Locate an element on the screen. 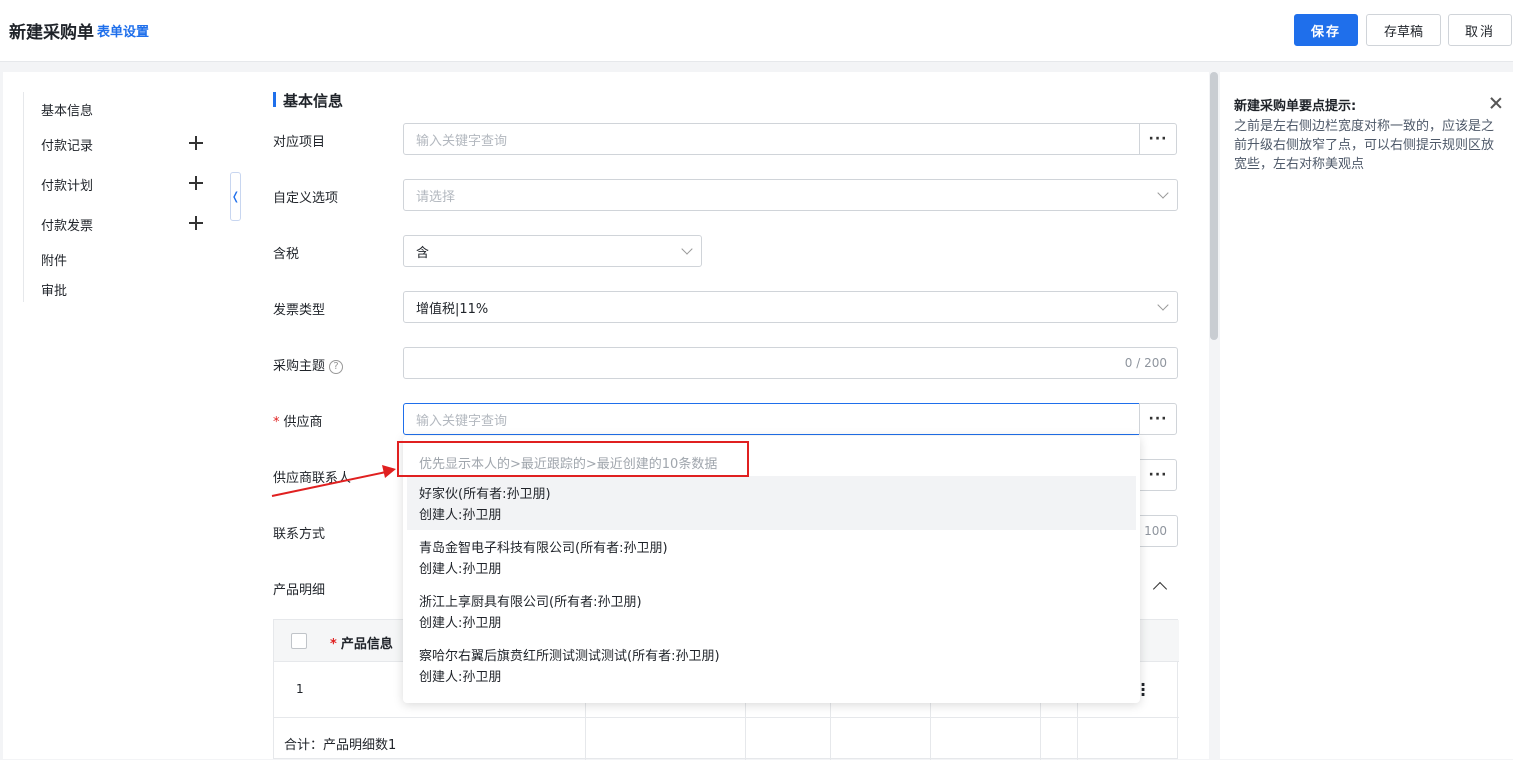 The height and width of the screenshot is (760, 1513). close-icon is located at coordinates (1496, 103).